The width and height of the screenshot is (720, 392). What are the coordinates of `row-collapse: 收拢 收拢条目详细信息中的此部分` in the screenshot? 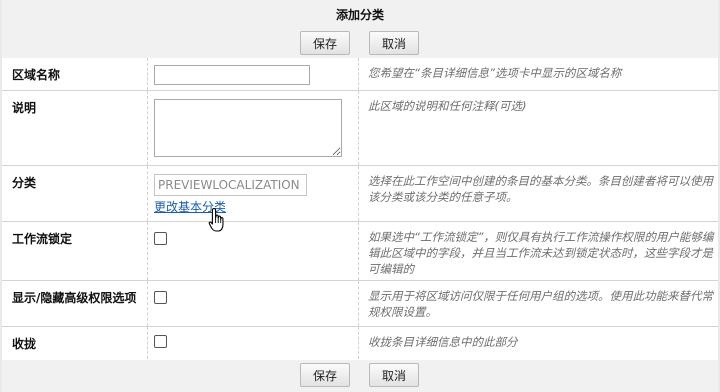 It's located at (360, 343).